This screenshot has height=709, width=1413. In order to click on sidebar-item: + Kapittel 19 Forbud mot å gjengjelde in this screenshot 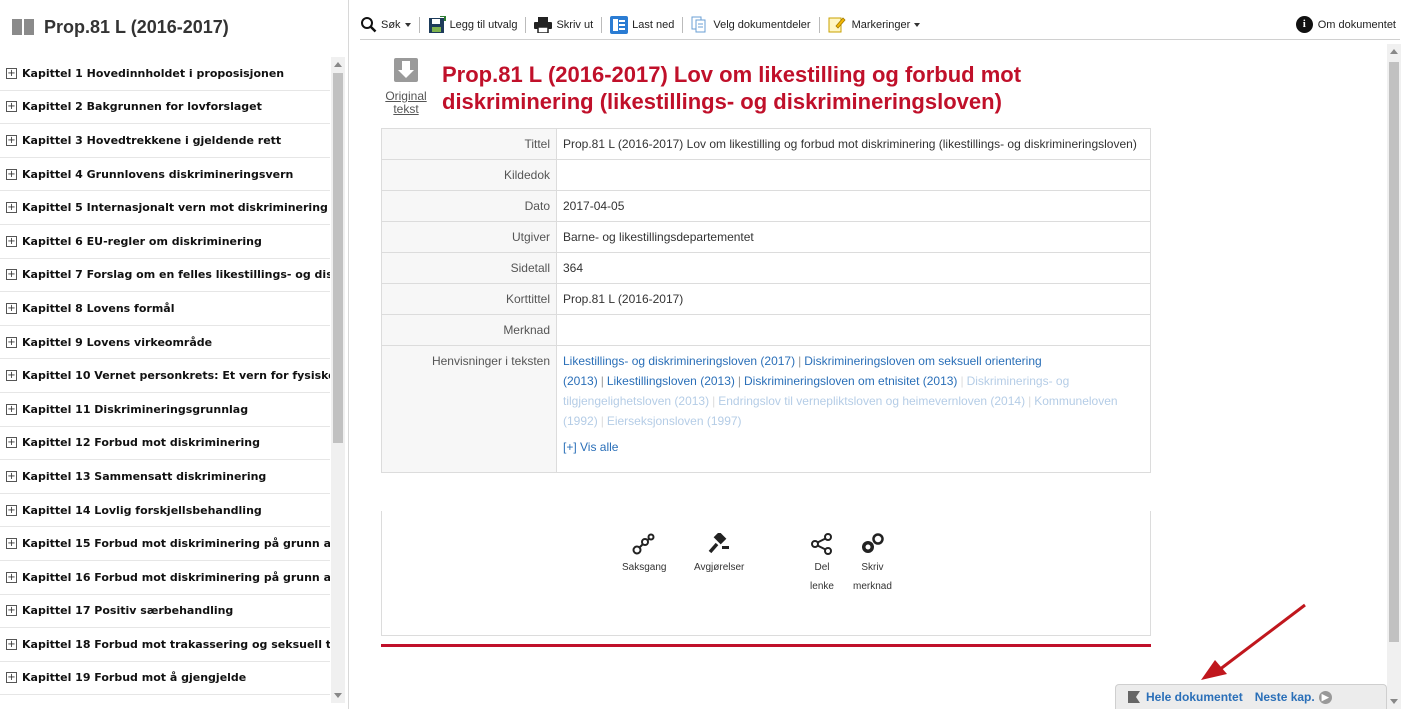, I will do `click(165, 679)`.